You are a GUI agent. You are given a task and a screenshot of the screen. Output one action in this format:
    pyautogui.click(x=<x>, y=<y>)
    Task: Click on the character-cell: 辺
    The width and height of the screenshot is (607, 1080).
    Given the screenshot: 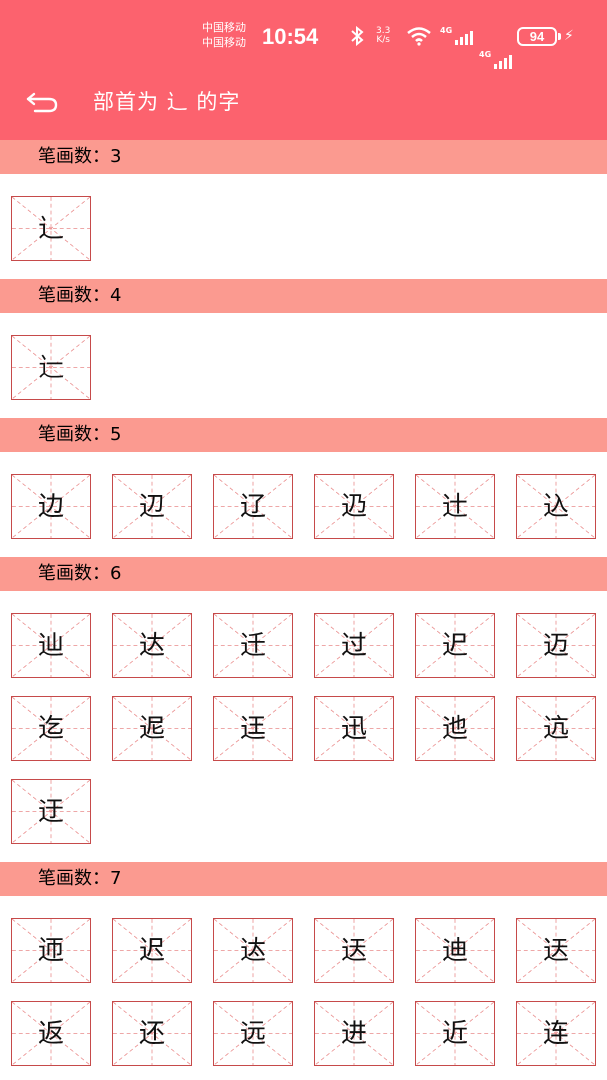 What is the action you would take?
    pyautogui.click(x=152, y=506)
    